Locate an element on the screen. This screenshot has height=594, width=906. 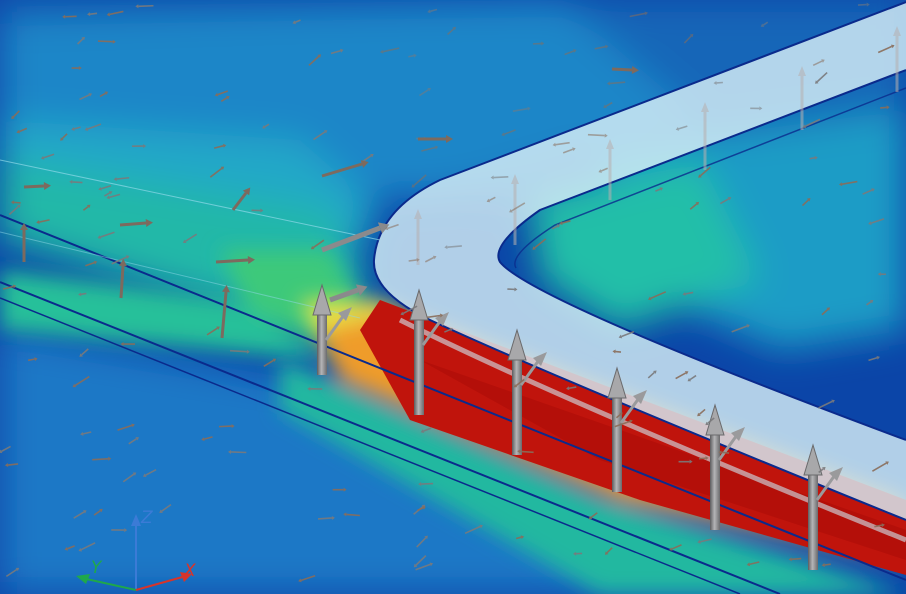
x-axis-label: X is located at coordinates (189, 571).